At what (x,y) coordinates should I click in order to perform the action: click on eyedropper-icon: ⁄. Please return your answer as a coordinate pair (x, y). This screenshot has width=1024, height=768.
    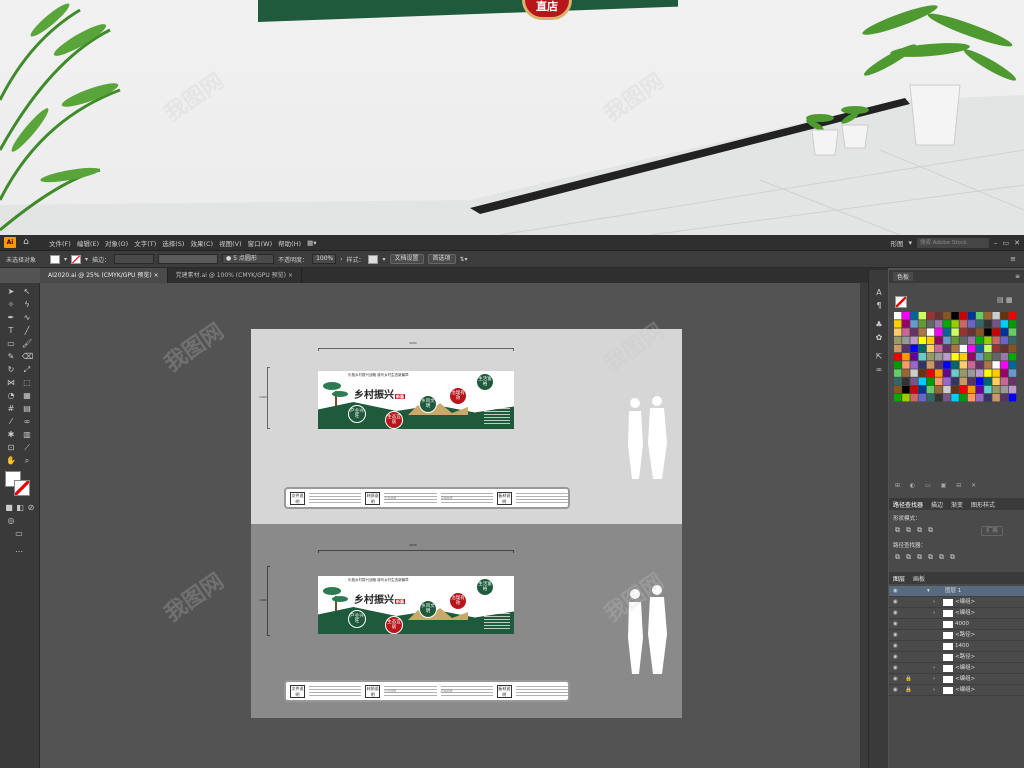
    Looking at the image, I should click on (11, 422).